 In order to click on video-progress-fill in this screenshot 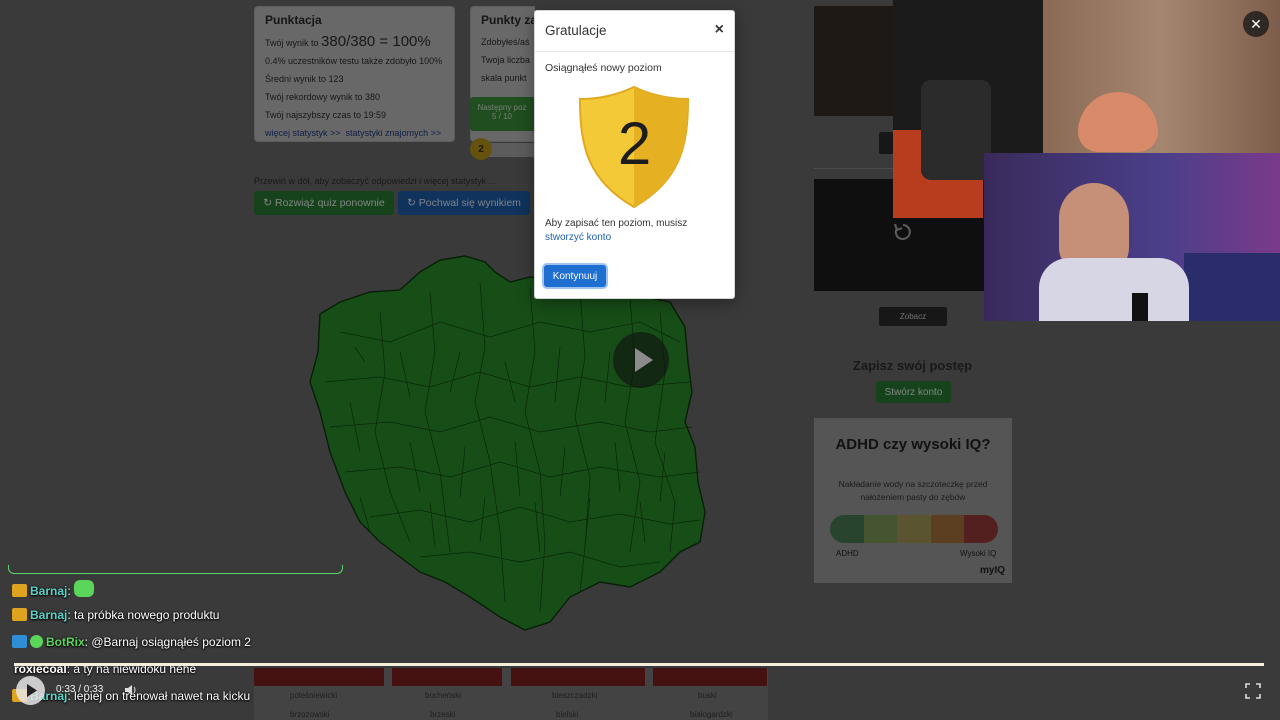, I will do `click(639, 664)`.